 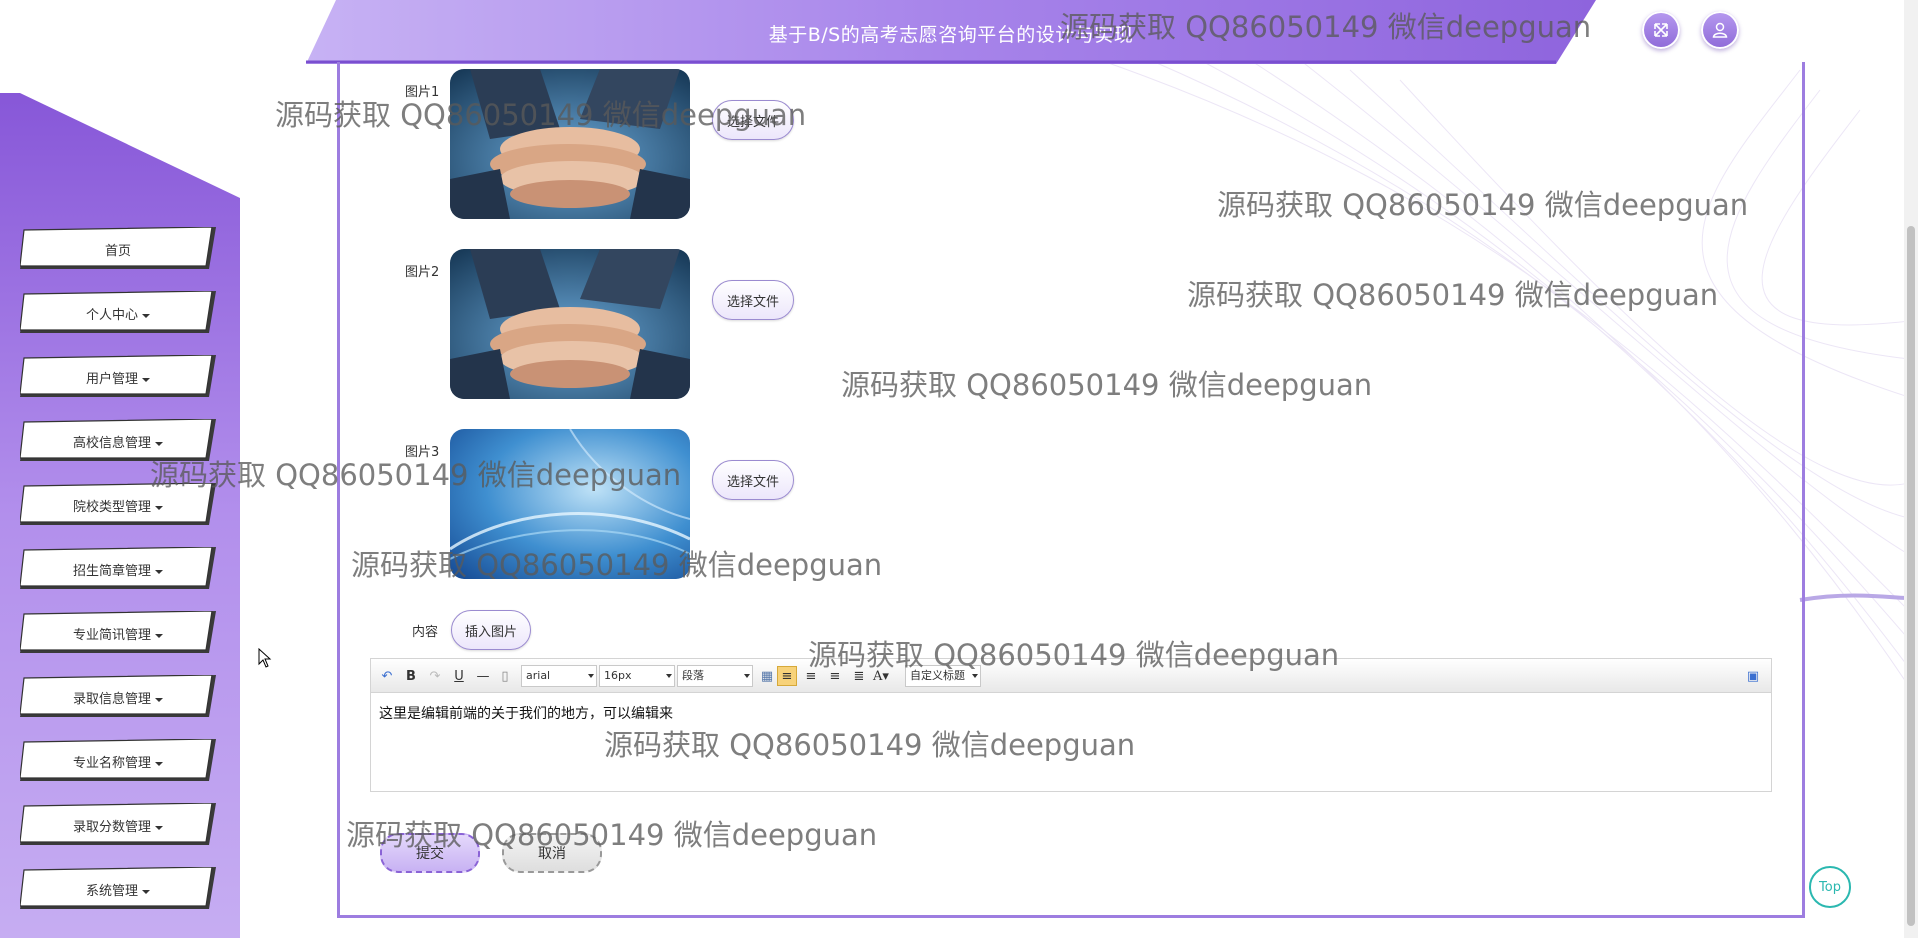 What do you see at coordinates (483, 676) in the screenshot?
I see `horizontal-rule-icon: —` at bounding box center [483, 676].